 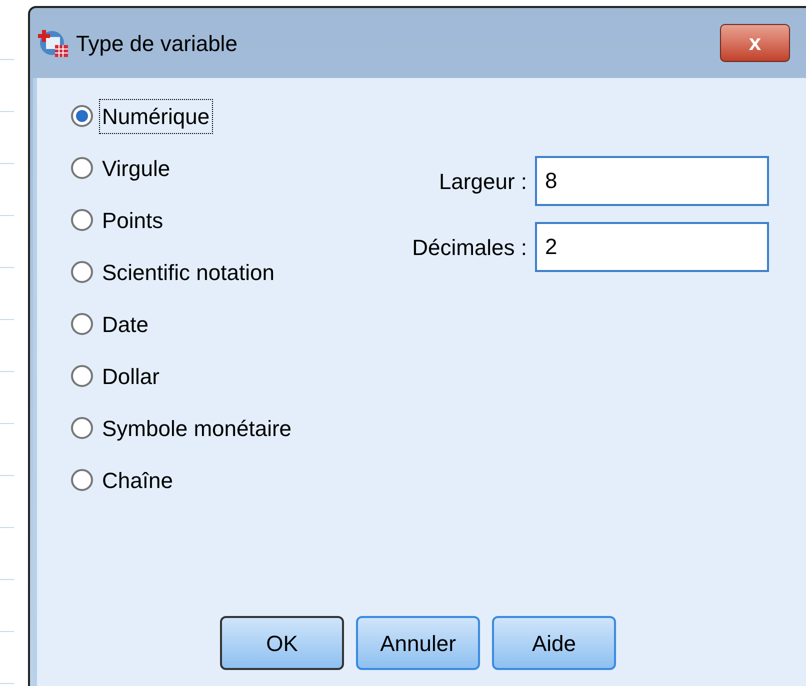 What do you see at coordinates (418, 643) in the screenshot?
I see `dialog-button: Annuler` at bounding box center [418, 643].